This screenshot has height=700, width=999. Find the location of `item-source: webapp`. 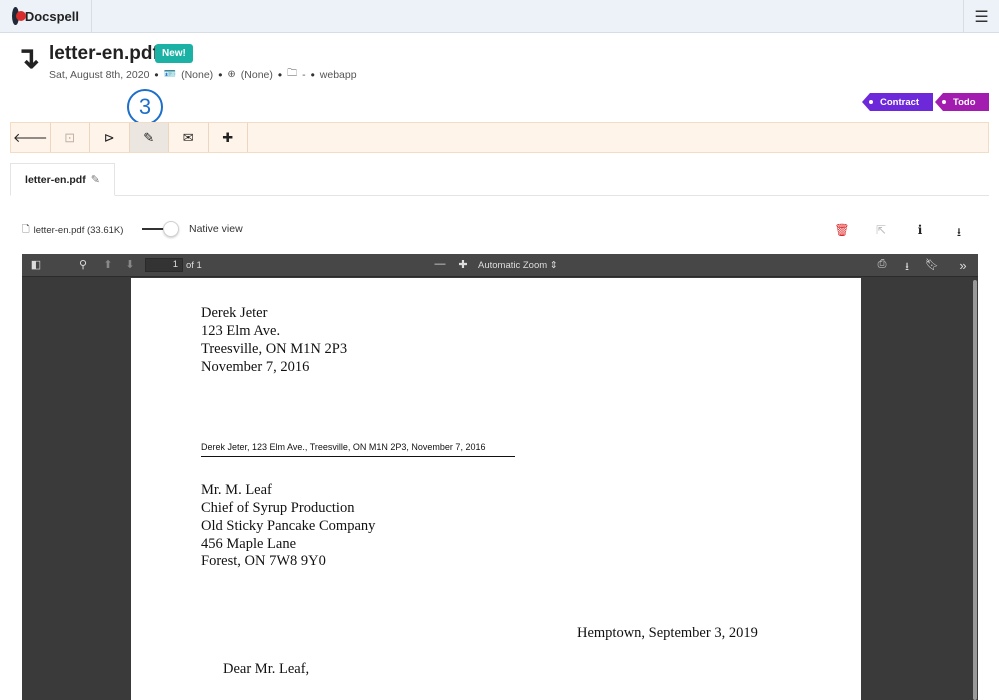

item-source: webapp is located at coordinates (338, 74).